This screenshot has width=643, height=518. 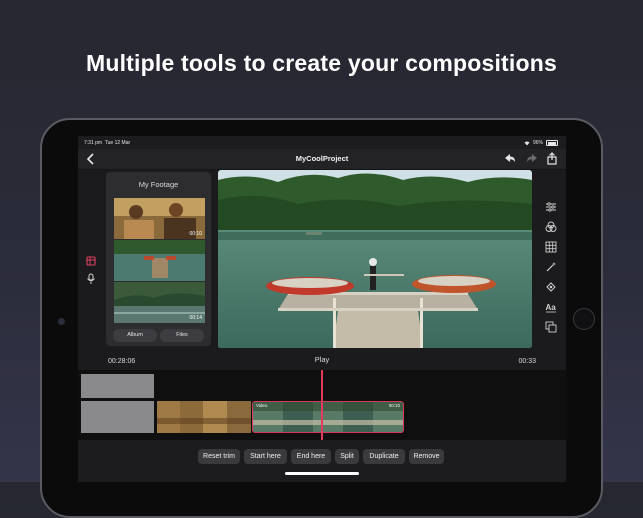 I want to click on media-icon, so click(x=91, y=261).